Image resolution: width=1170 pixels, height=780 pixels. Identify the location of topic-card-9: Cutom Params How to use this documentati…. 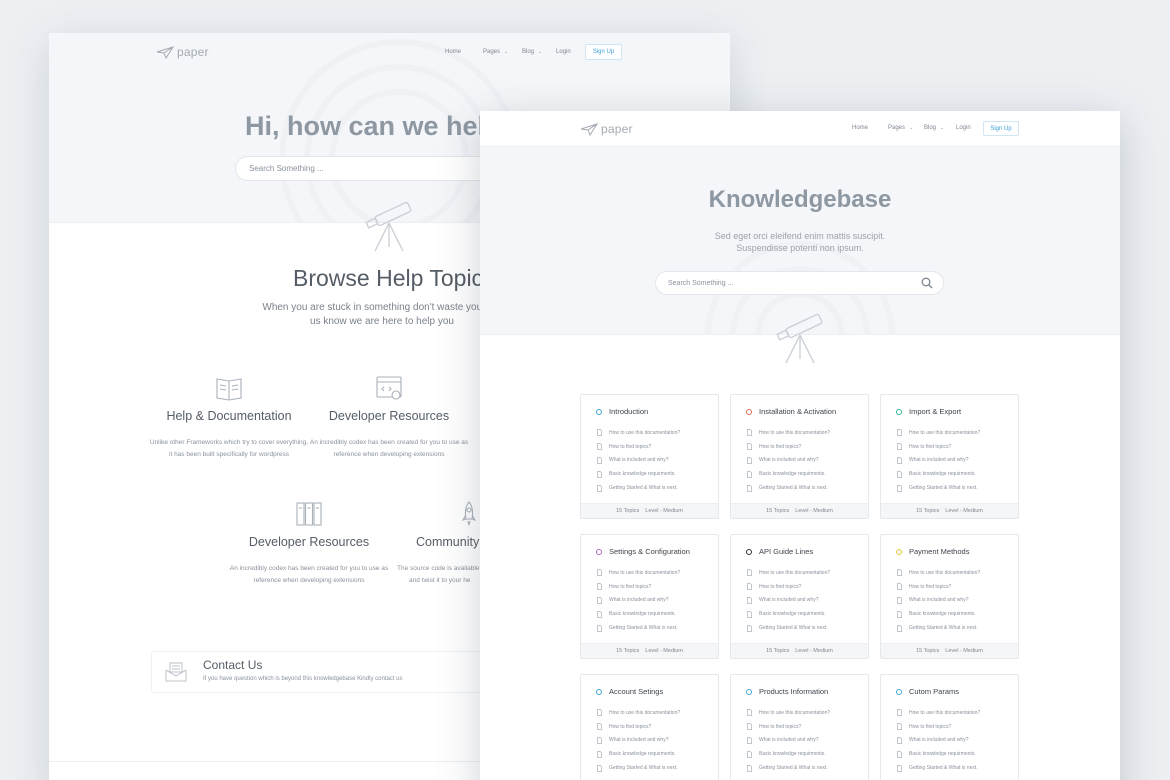
(949, 727).